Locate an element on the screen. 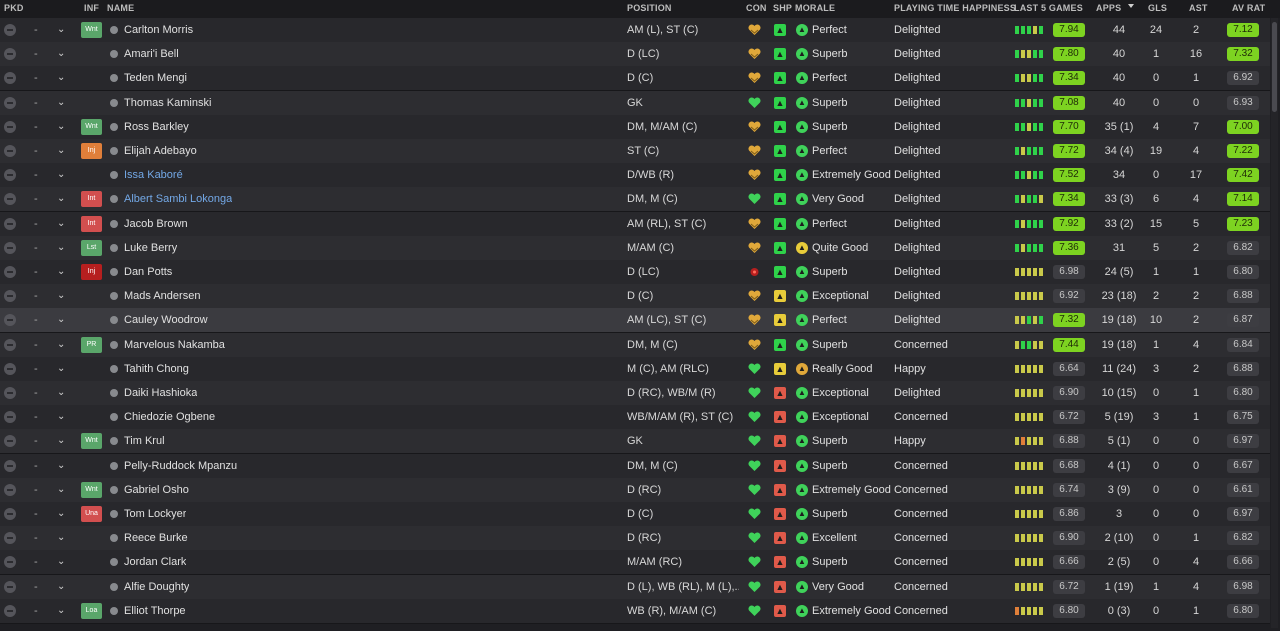 This screenshot has width=1280, height=631. player-name: Elijah Adebayo is located at coordinates (160, 151).